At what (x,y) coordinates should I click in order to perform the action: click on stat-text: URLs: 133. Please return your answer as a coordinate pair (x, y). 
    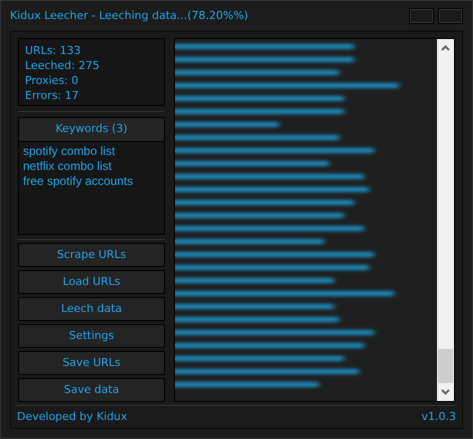
    Looking at the image, I should click on (53, 50).